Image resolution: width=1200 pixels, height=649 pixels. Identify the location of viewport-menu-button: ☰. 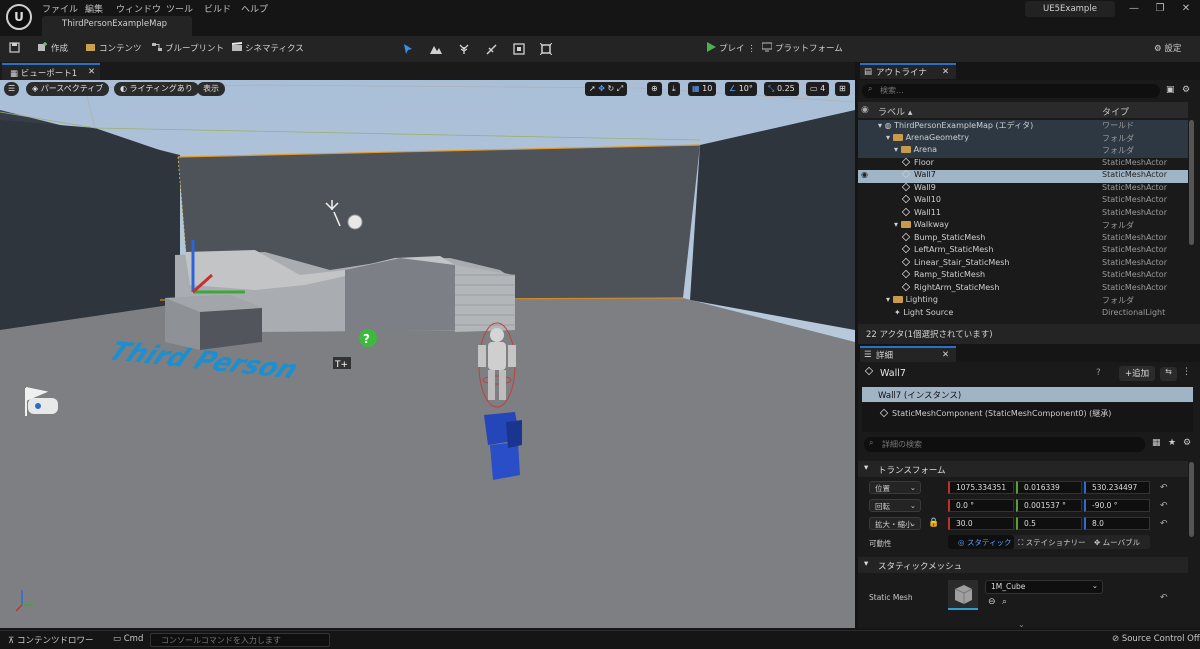
(12, 89).